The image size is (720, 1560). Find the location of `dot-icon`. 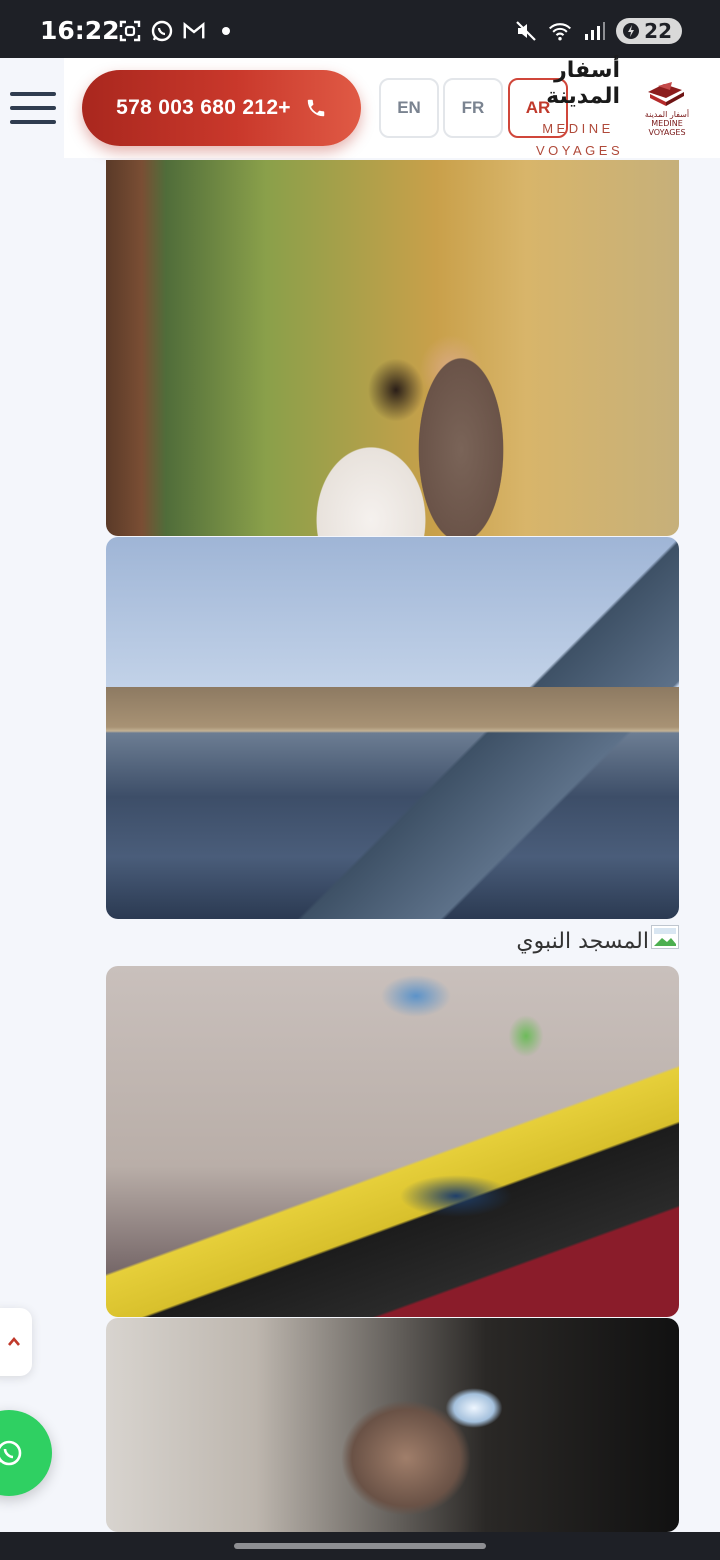

dot-icon is located at coordinates (226, 31).